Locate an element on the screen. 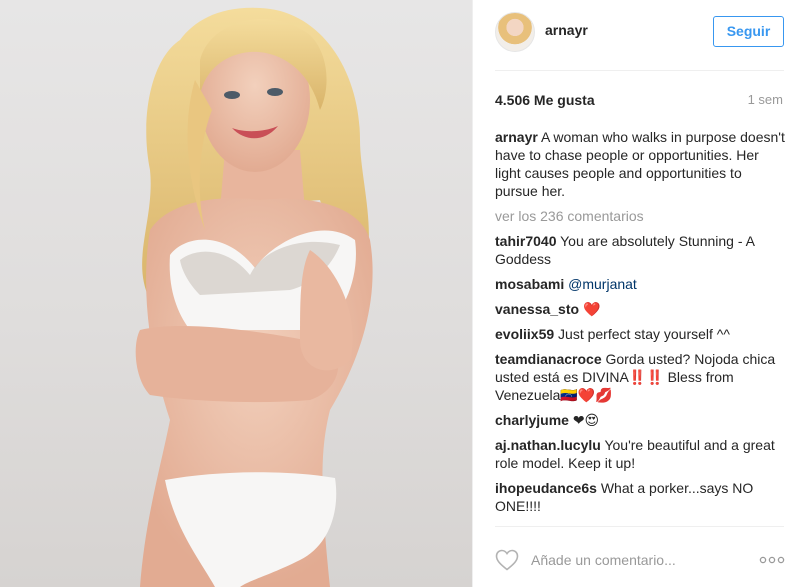 Image resolution: width=798 pixels, height=587 pixels. comment-item: evoliix59 Just perfect stay yourself ^^ is located at coordinates (640, 334).